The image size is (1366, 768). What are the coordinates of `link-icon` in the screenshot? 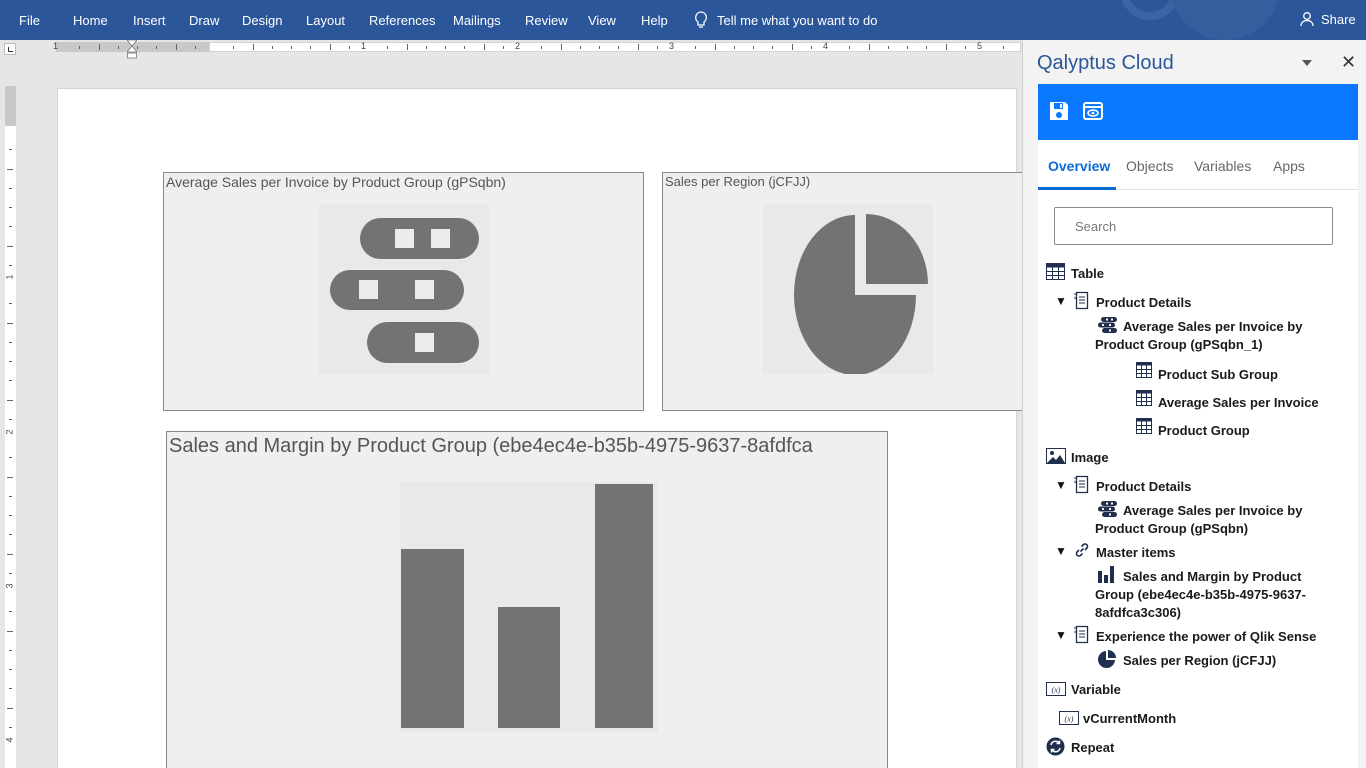 It's located at (1082, 550).